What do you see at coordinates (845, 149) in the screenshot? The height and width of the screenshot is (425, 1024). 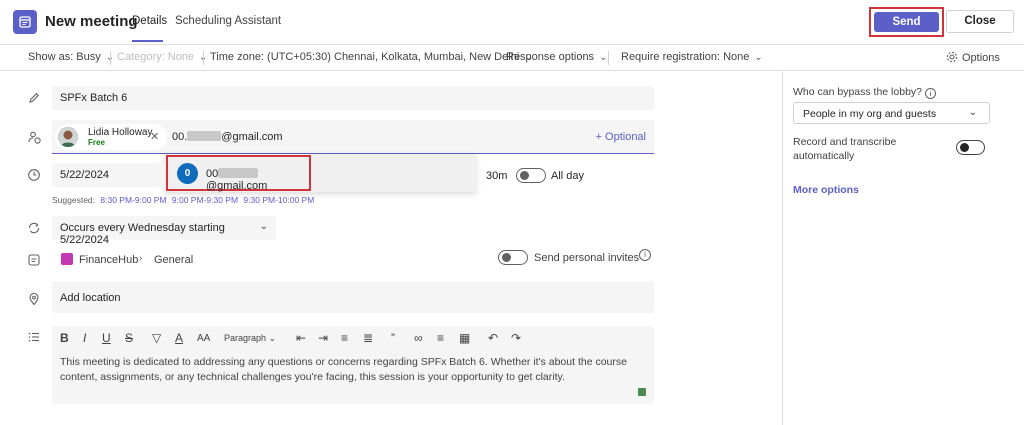 I see `record-transcribe-label: Record and transcribe automatically` at bounding box center [845, 149].